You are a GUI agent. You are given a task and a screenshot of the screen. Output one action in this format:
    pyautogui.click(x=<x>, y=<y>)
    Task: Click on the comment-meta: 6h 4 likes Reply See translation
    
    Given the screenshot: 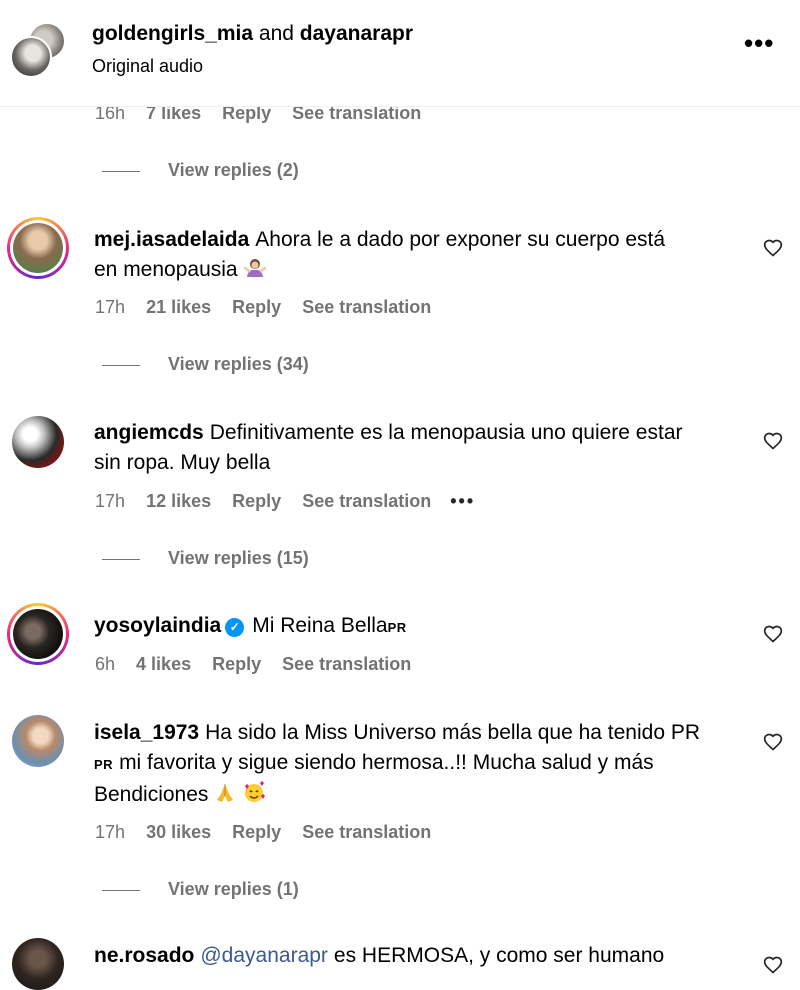 What is the action you would take?
    pyautogui.click(x=253, y=664)
    